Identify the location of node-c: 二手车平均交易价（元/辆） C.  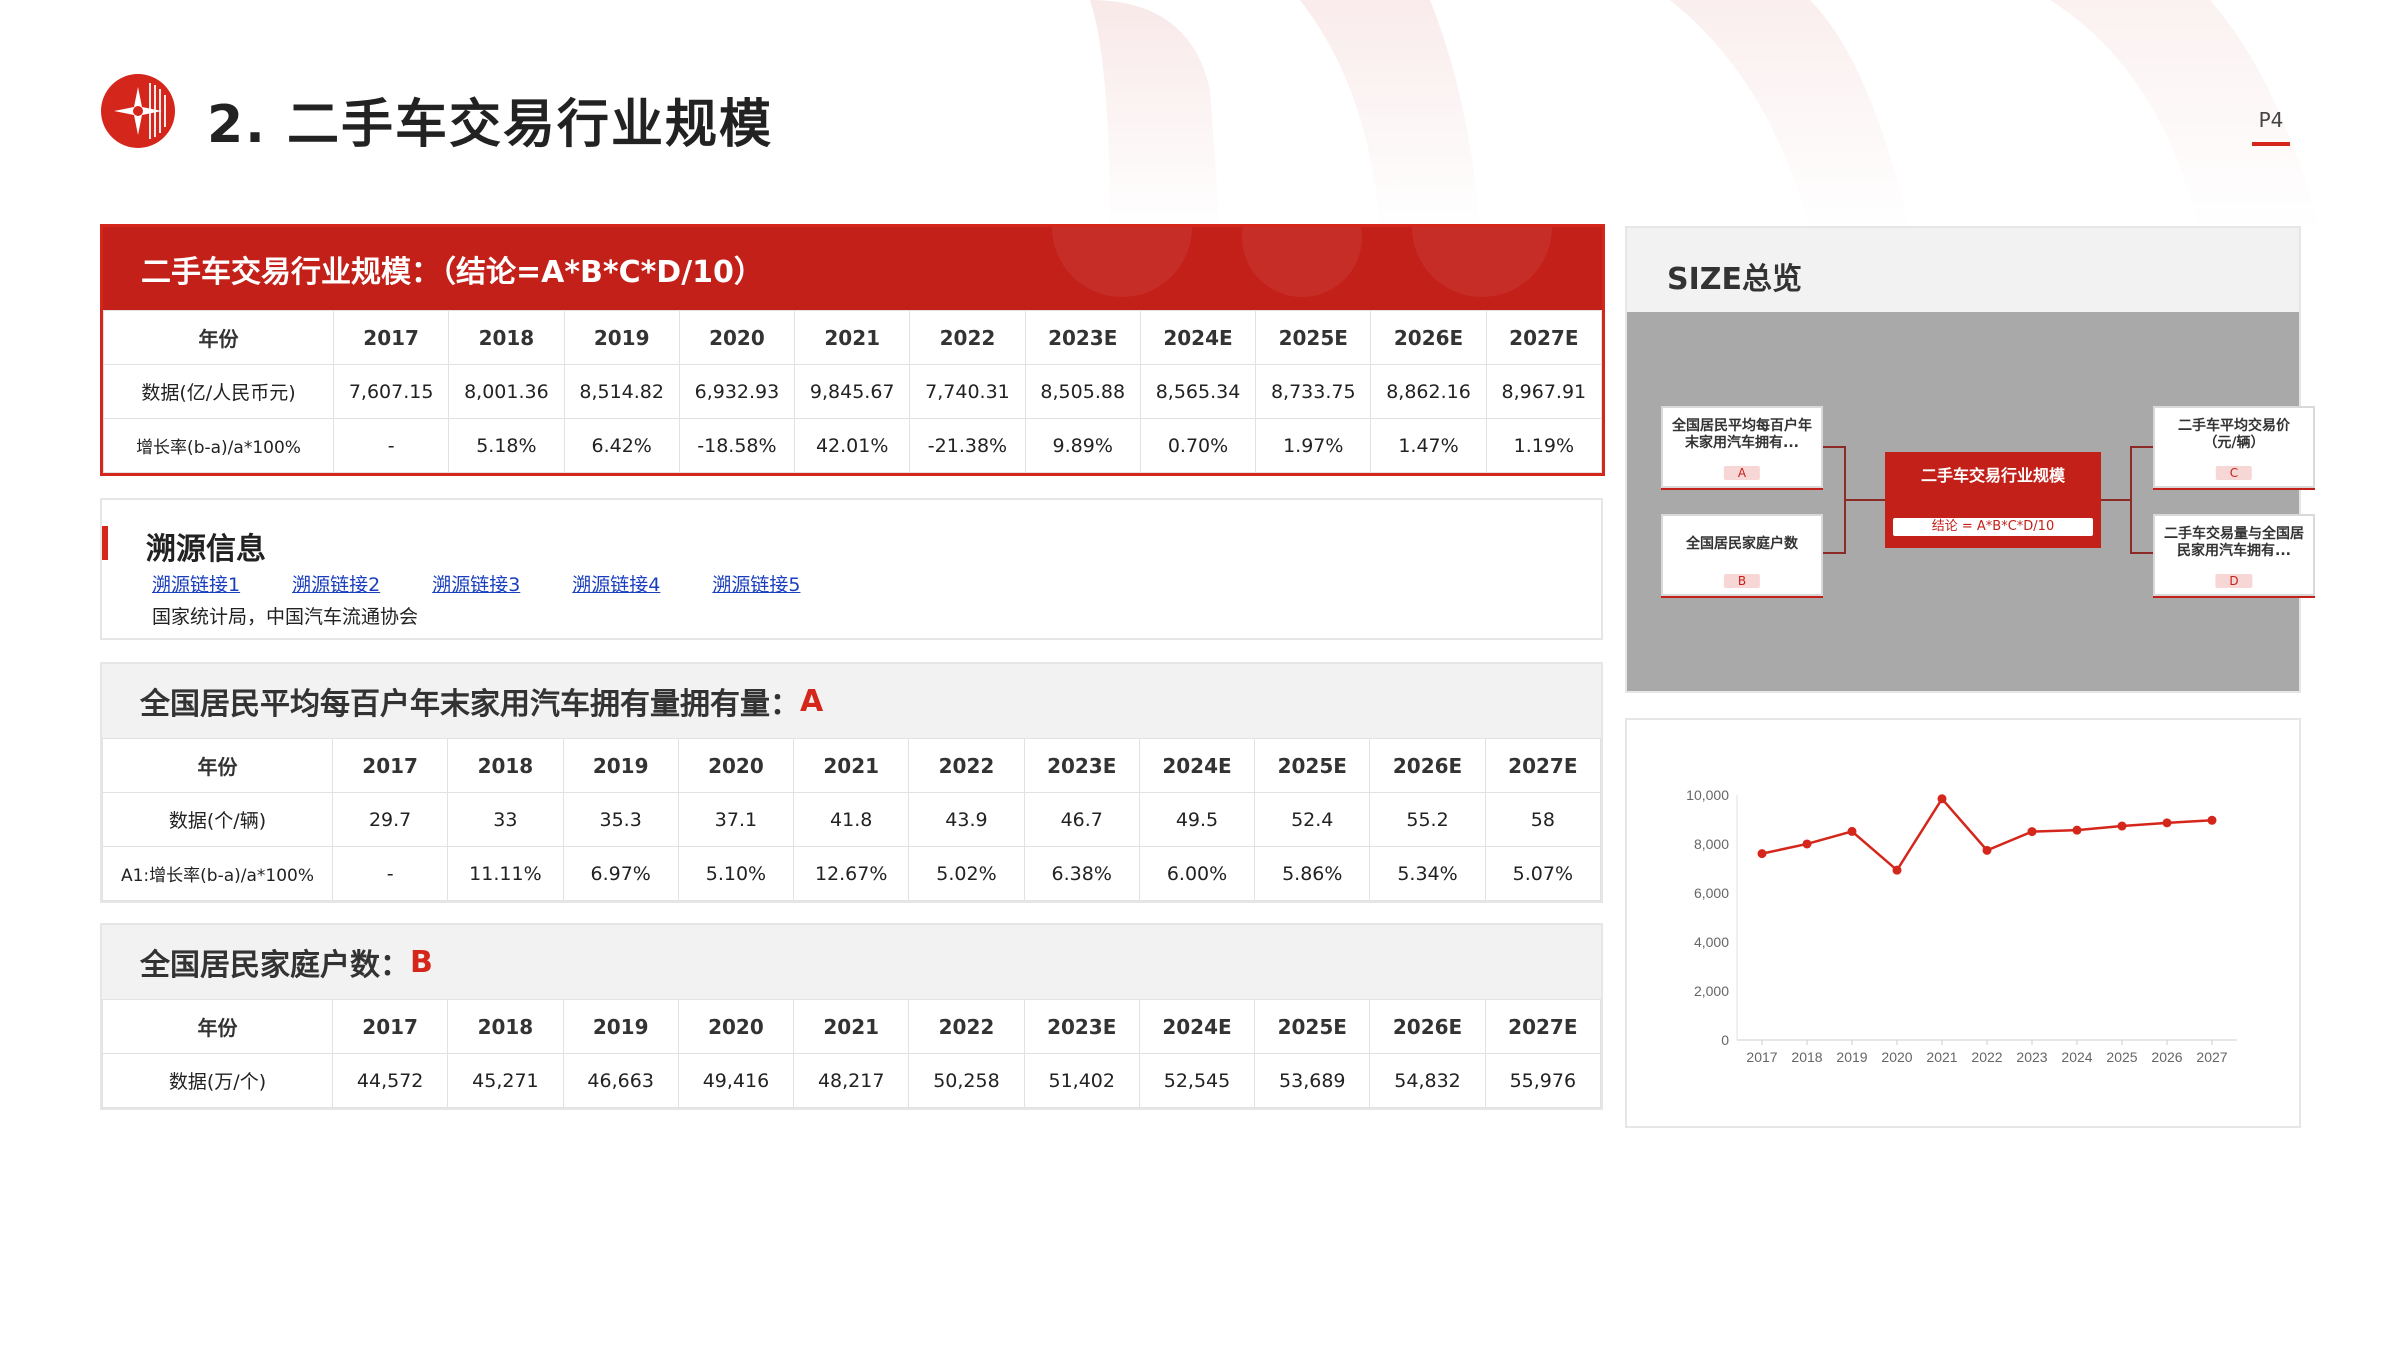
(2234, 447).